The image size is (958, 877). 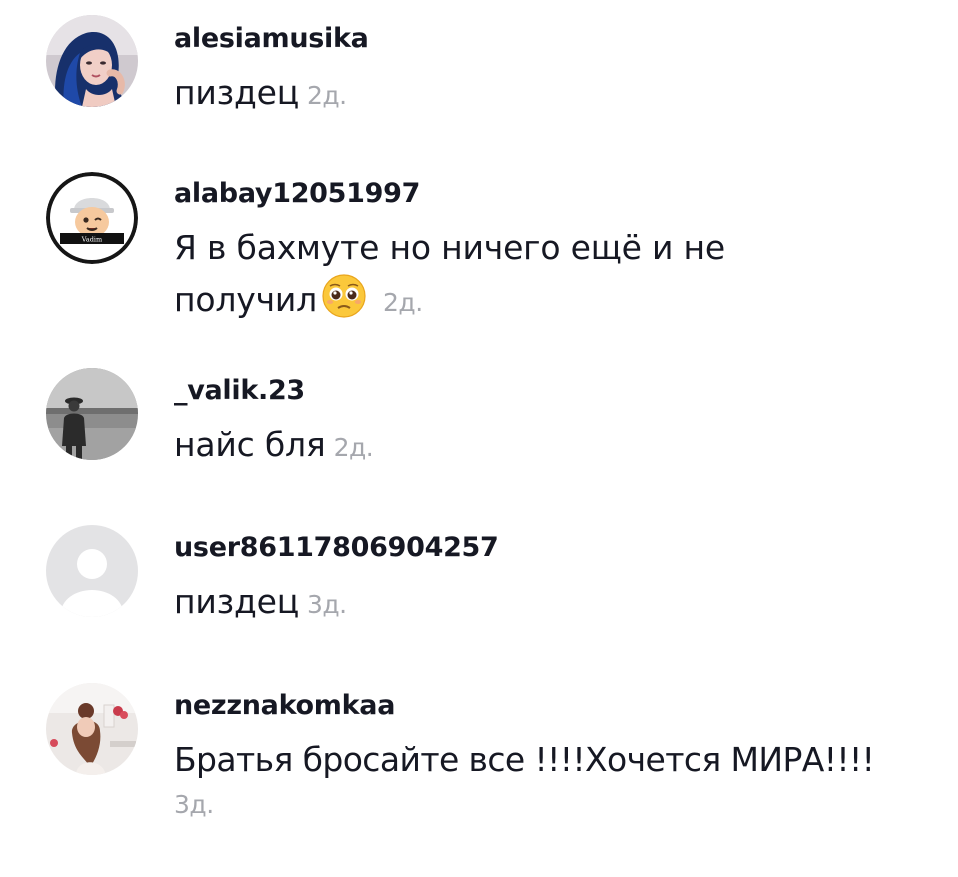 What do you see at coordinates (556, 446) in the screenshot?
I see `comment-text: найс бля 2д.` at bounding box center [556, 446].